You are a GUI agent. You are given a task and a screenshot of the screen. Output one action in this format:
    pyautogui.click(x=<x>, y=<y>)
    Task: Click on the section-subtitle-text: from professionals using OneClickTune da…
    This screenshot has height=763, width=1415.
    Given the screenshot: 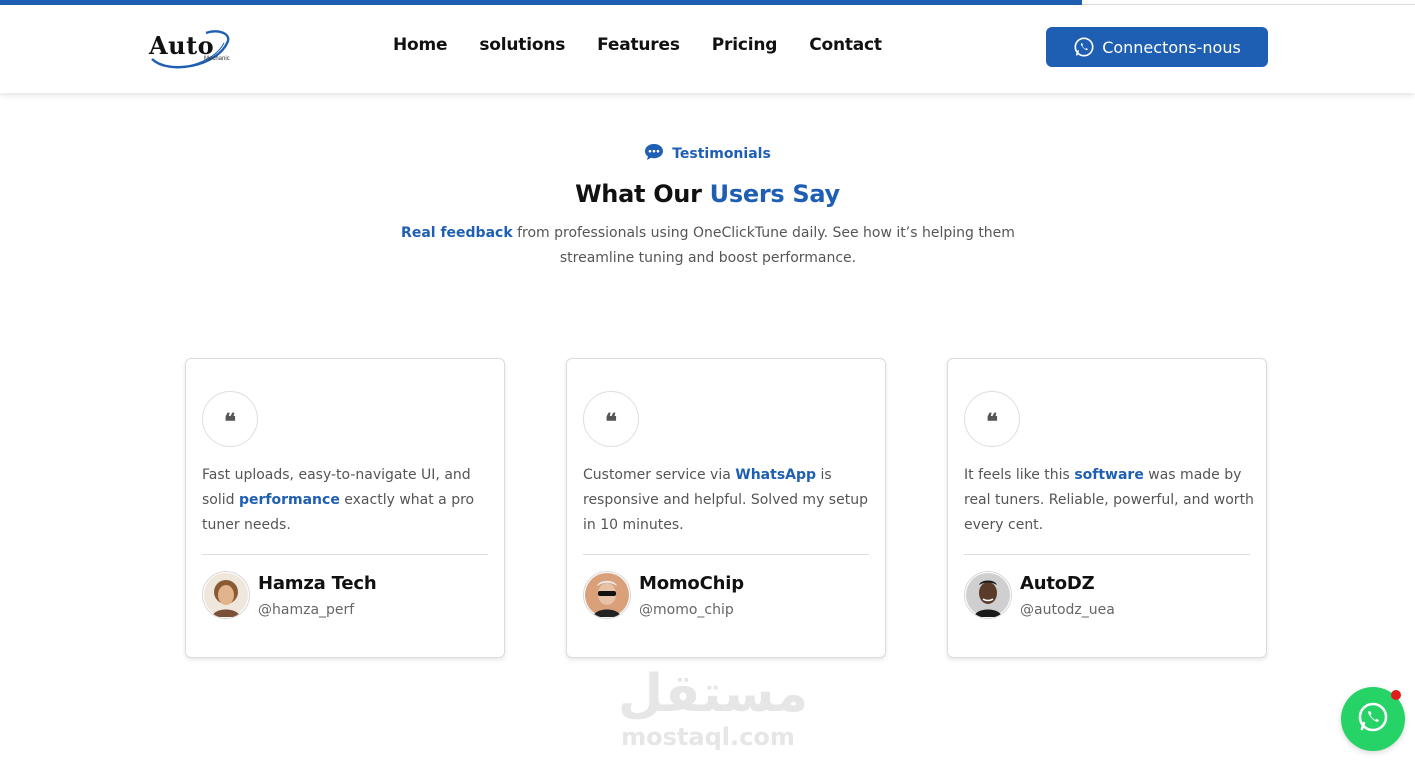 What is the action you would take?
    pyautogui.click(x=763, y=245)
    